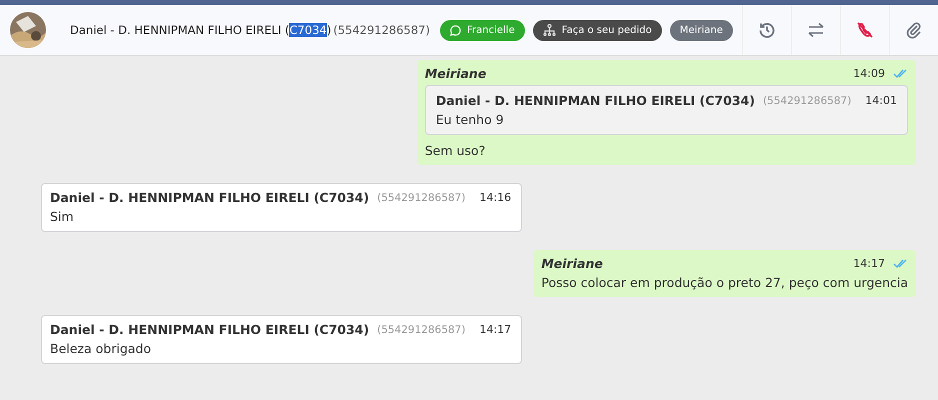  I want to click on message-time: 14:09, so click(868, 73).